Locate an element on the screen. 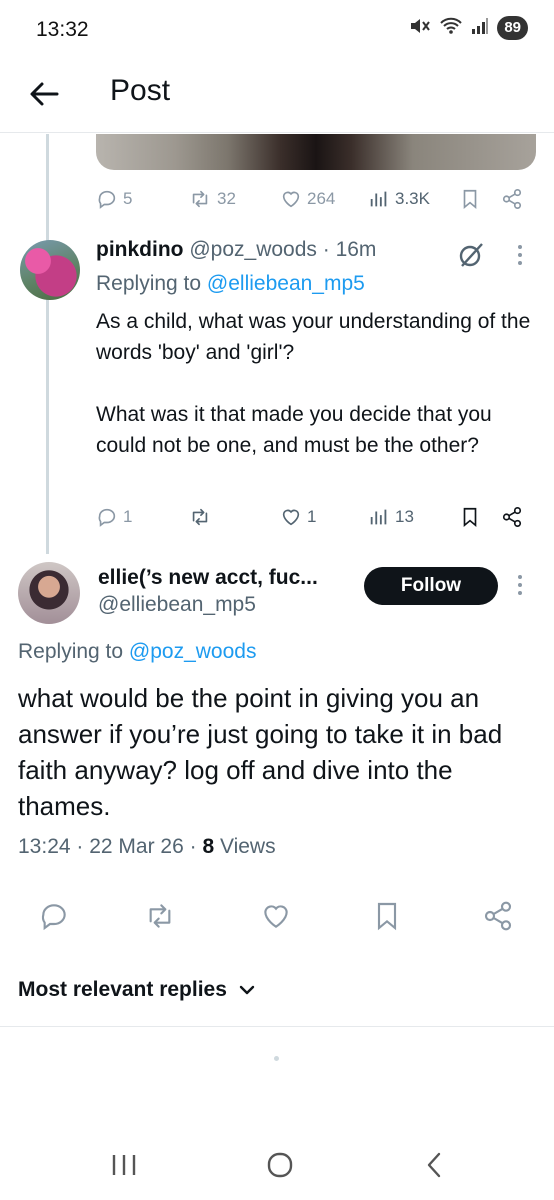  tweet2-meta: 13:24 · 22 Mar 26 · 8 Views is located at coordinates (147, 847).